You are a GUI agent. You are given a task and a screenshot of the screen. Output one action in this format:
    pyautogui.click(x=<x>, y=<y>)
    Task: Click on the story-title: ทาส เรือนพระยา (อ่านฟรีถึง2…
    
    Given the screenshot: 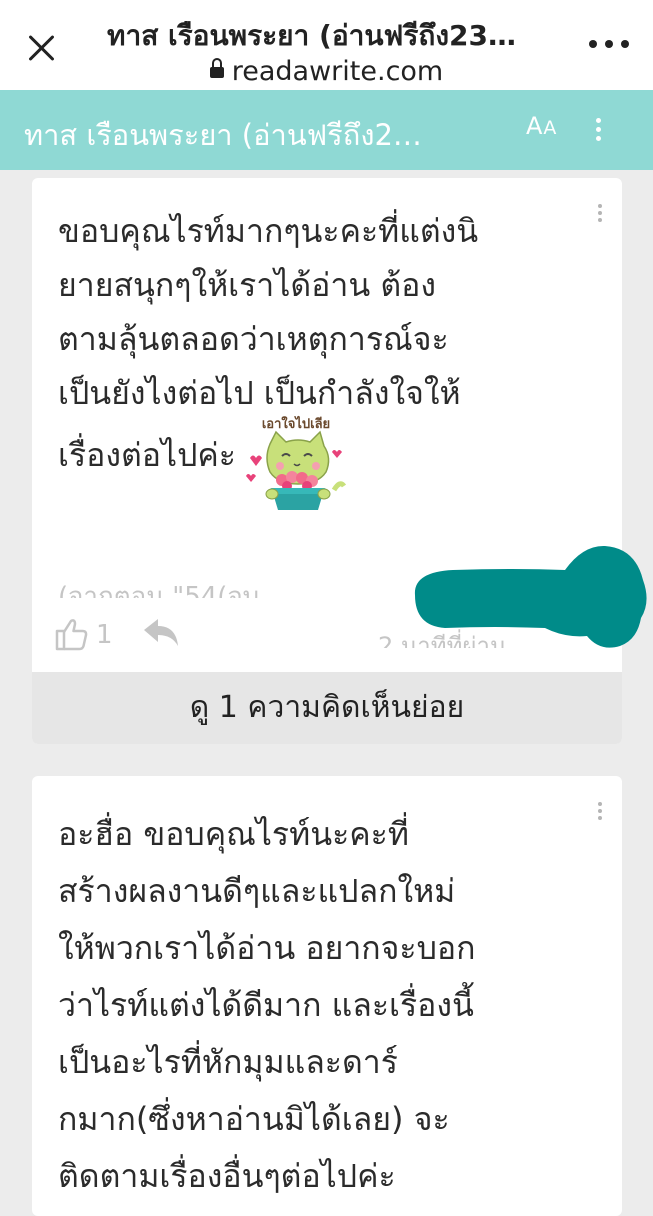 What is the action you would take?
    pyautogui.click(x=223, y=135)
    